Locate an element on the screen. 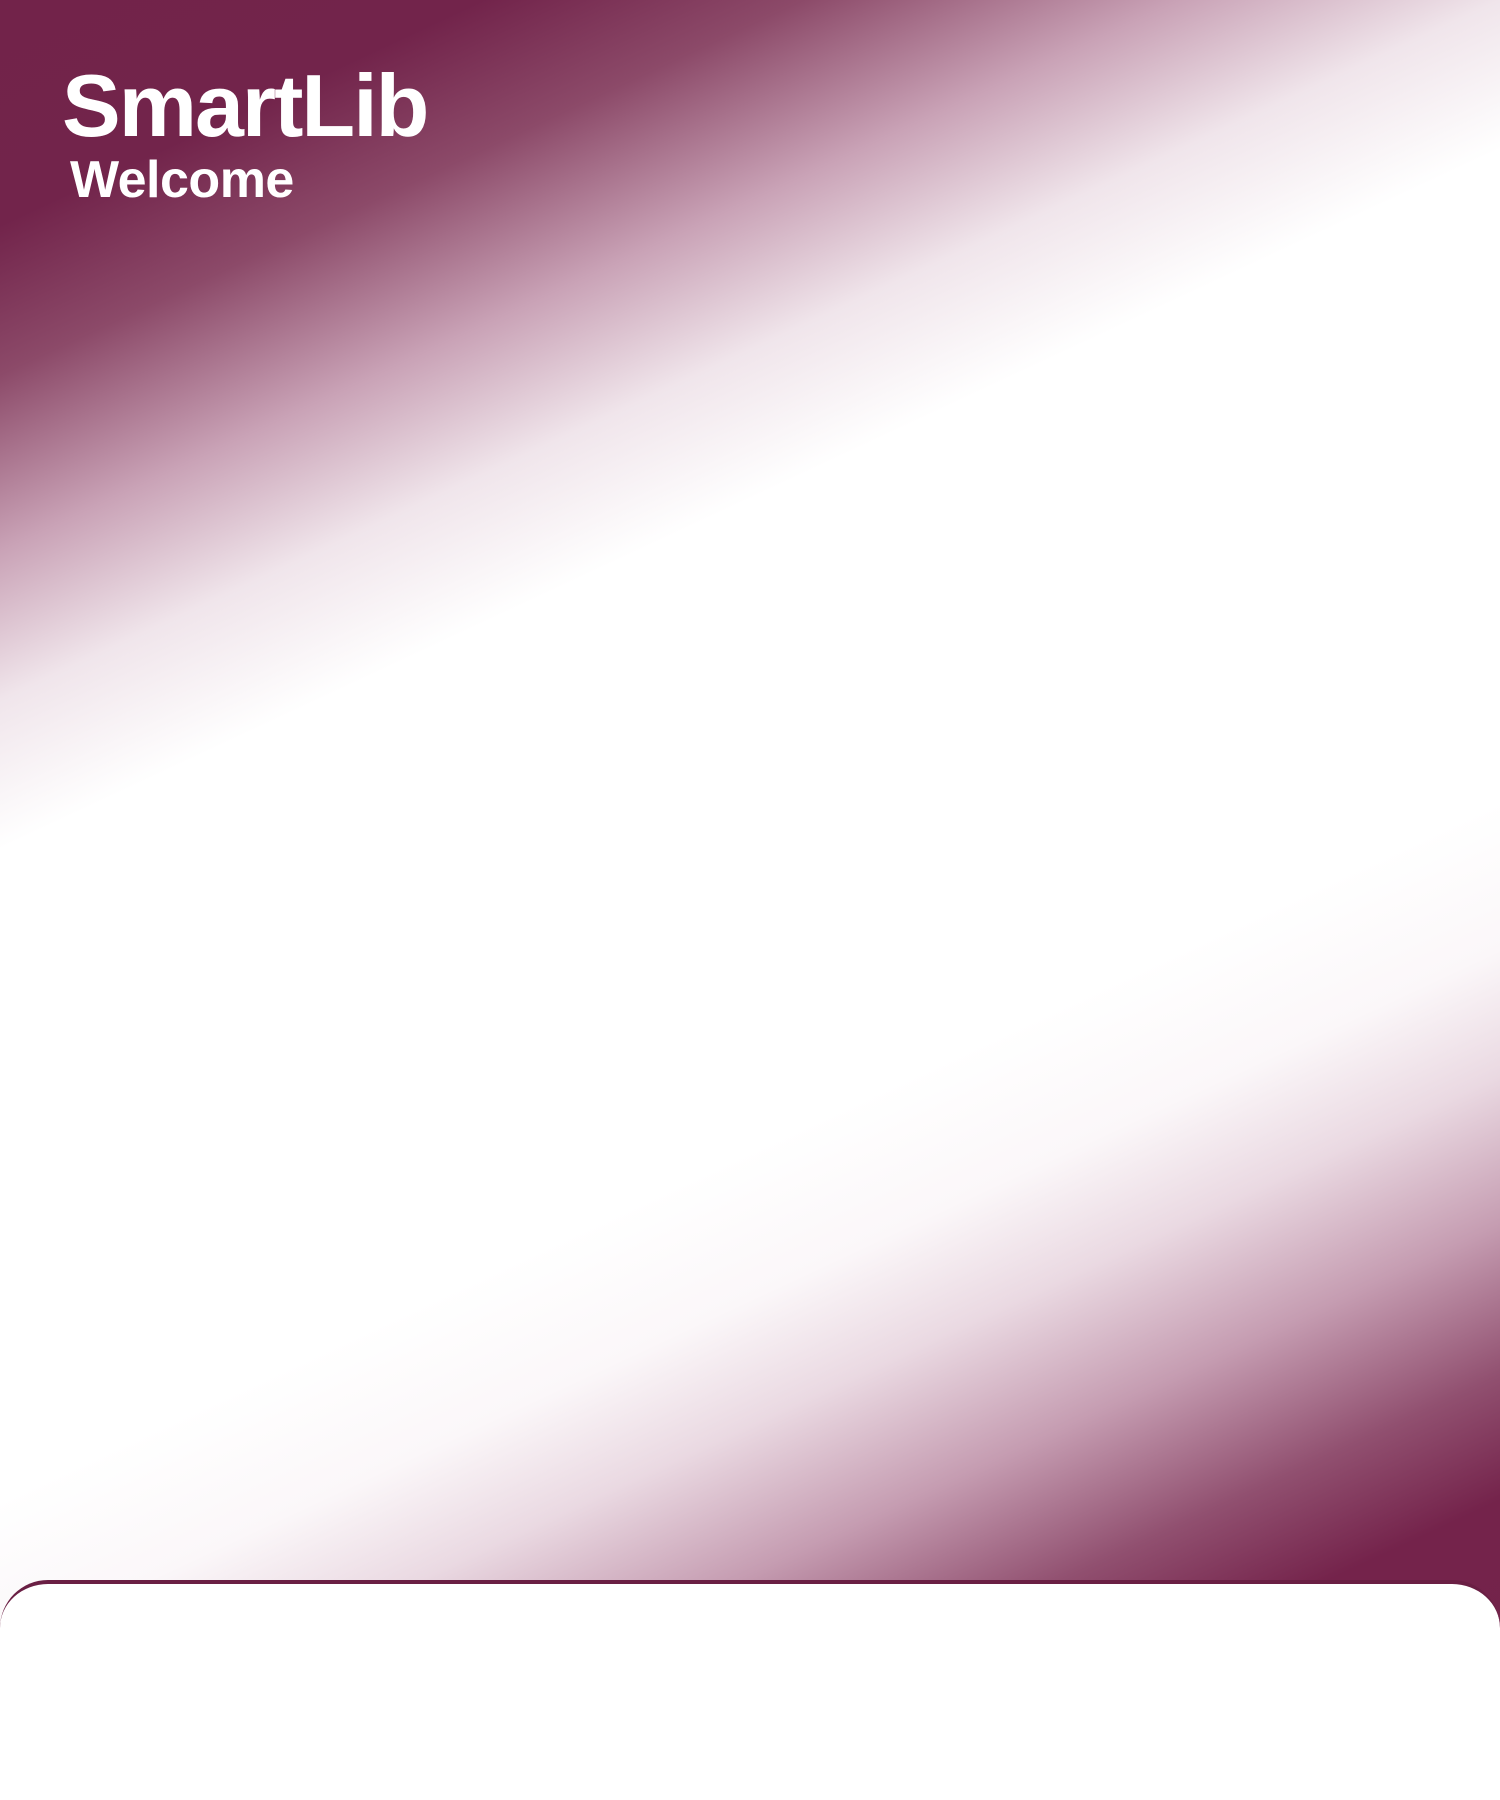  welcome-title: Welcome is located at coordinates (182, 180).